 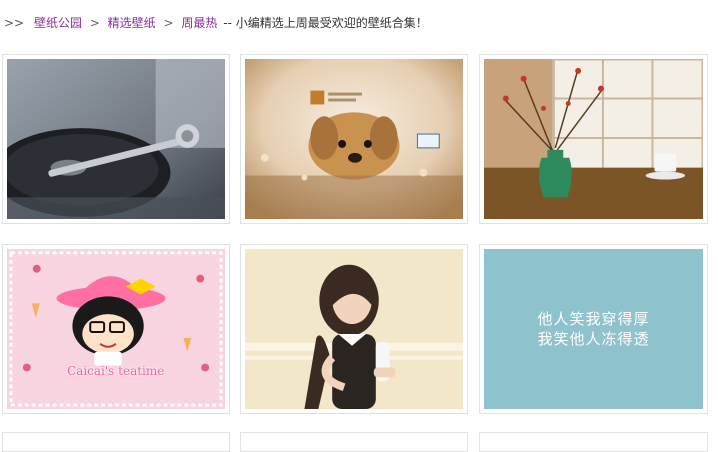 I want to click on wallpaper-thumbnail: Caicai's teatime, so click(x=116, y=329).